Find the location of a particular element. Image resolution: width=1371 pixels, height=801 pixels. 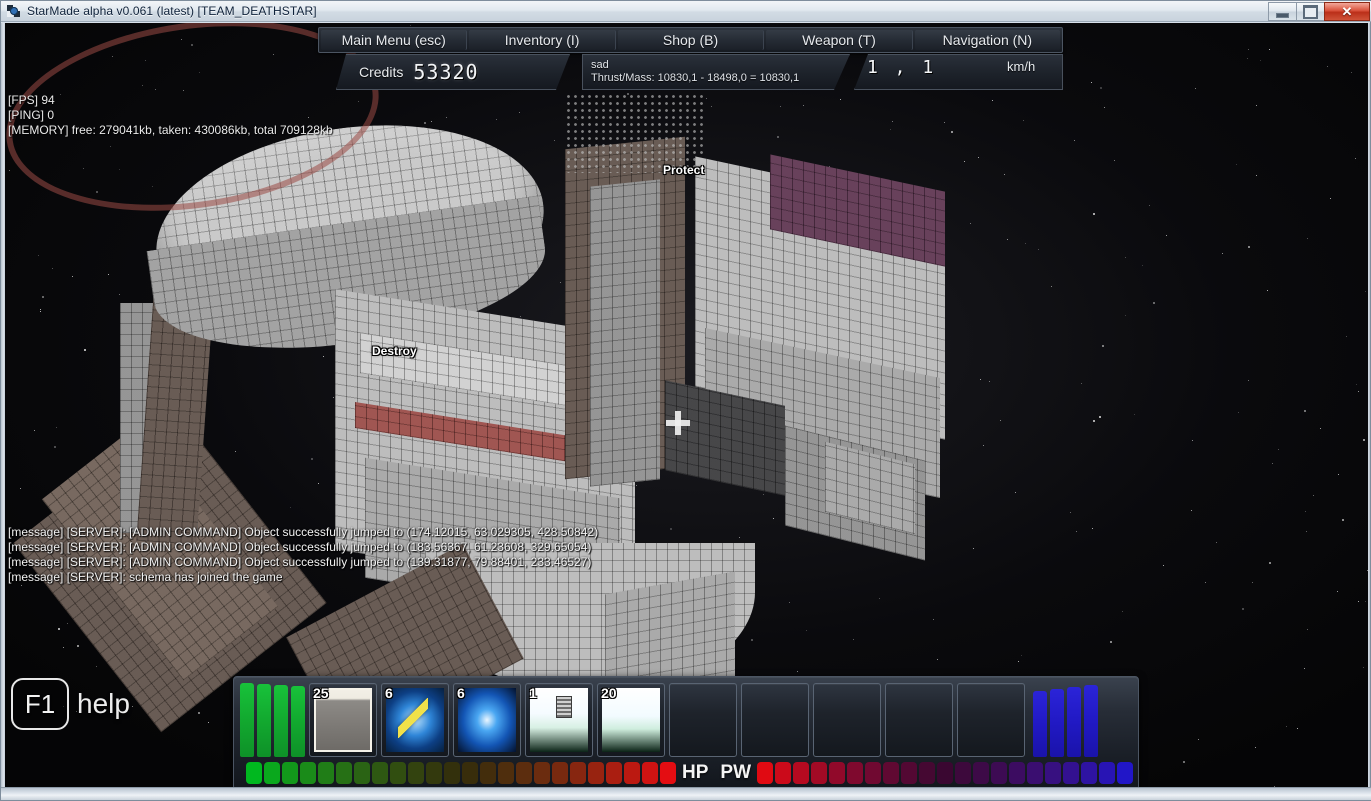

power-indicator is located at coordinates (1065, 720).